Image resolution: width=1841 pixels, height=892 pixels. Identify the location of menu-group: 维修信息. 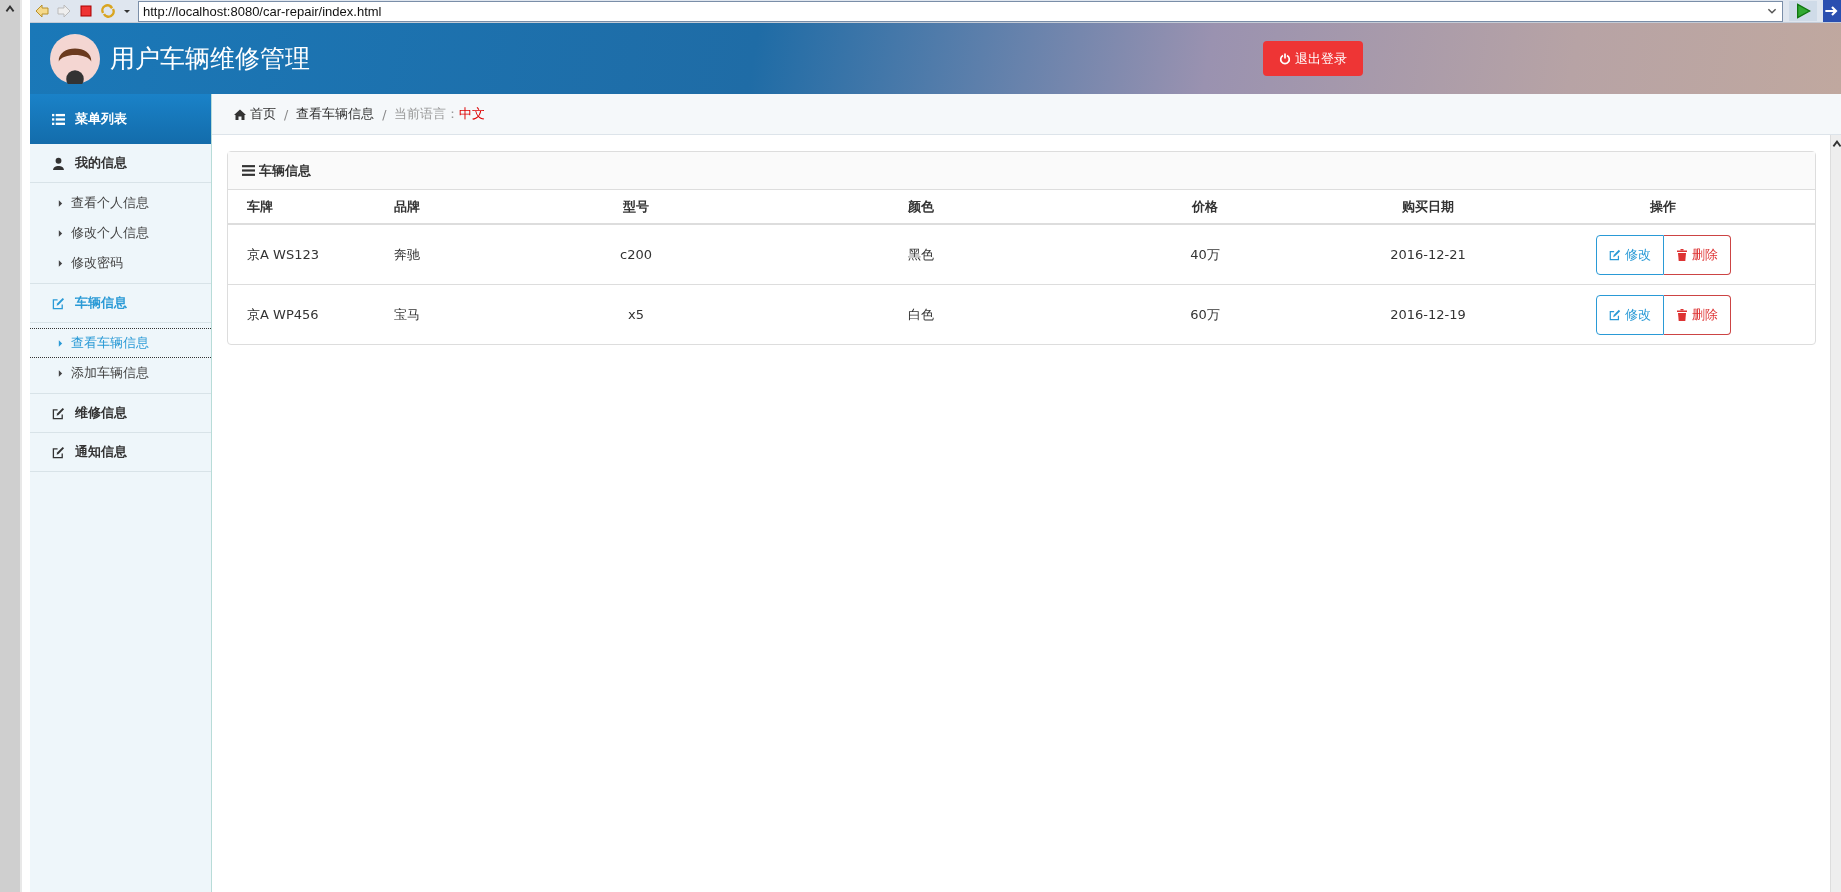
(120, 413).